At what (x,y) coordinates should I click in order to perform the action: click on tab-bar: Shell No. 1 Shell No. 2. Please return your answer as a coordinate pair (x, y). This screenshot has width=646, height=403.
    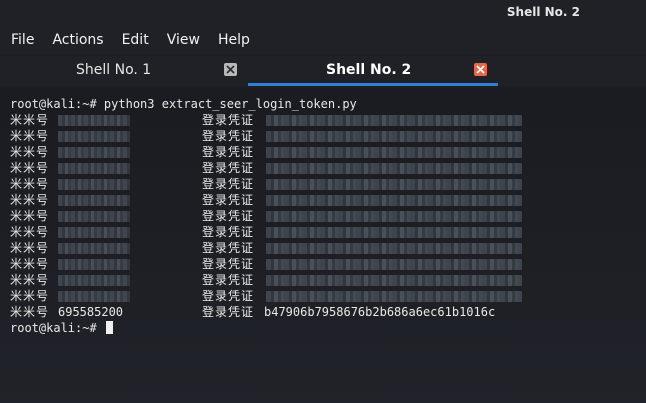
    Looking at the image, I should click on (323, 71).